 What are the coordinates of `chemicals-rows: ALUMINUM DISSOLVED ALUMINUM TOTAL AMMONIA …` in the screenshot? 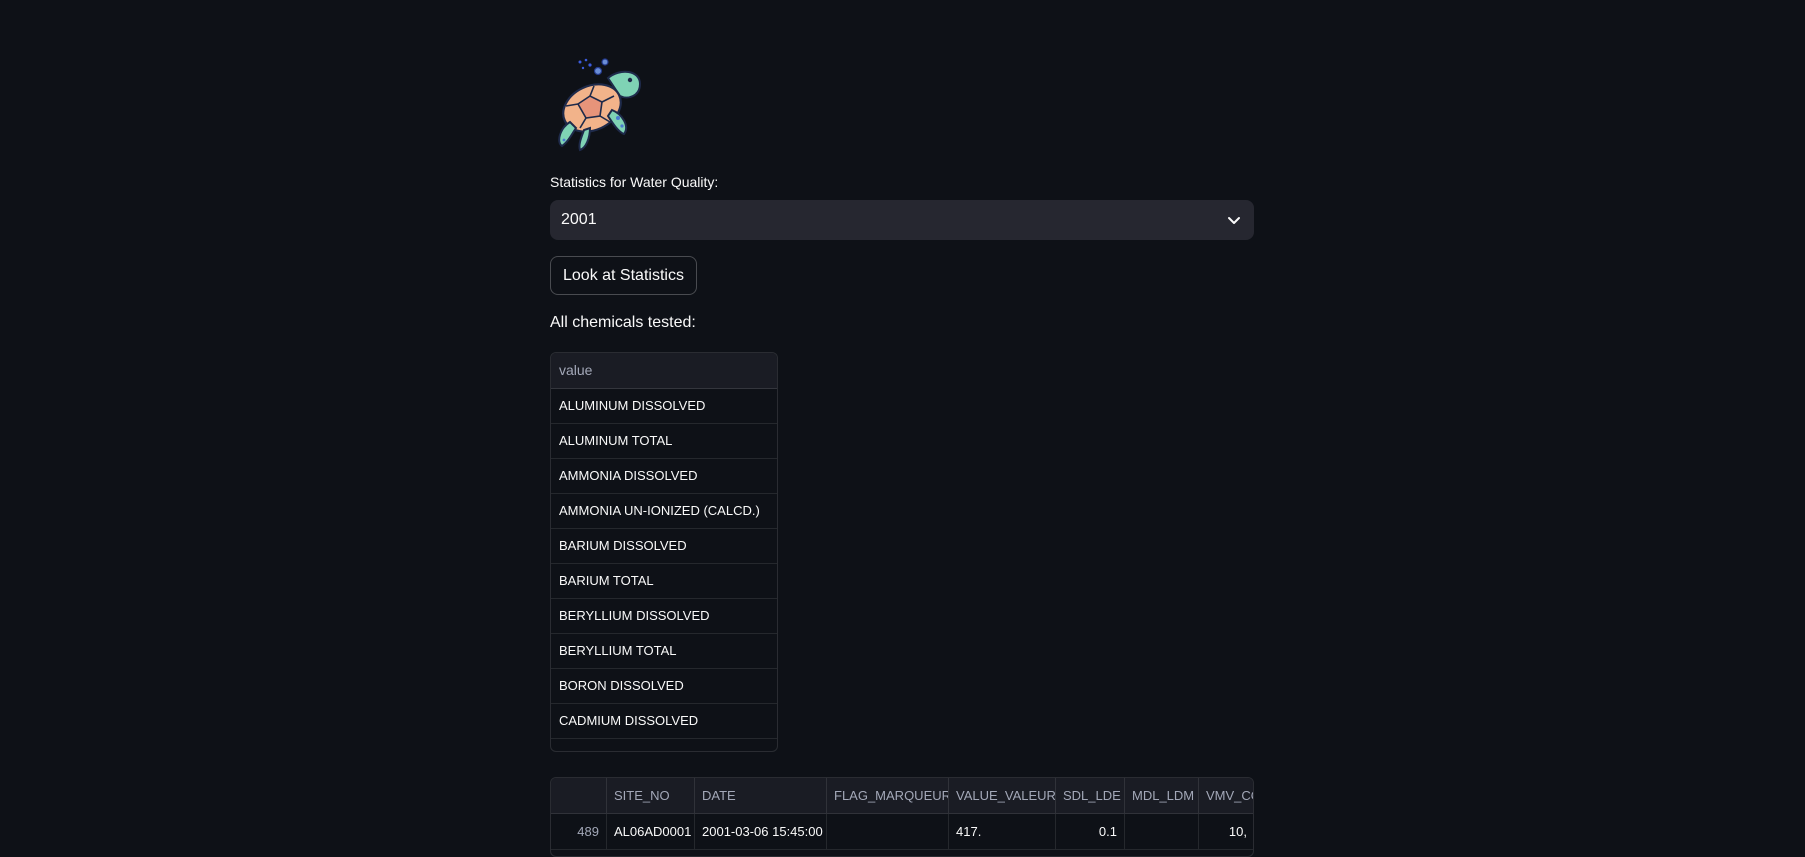 It's located at (664, 564).